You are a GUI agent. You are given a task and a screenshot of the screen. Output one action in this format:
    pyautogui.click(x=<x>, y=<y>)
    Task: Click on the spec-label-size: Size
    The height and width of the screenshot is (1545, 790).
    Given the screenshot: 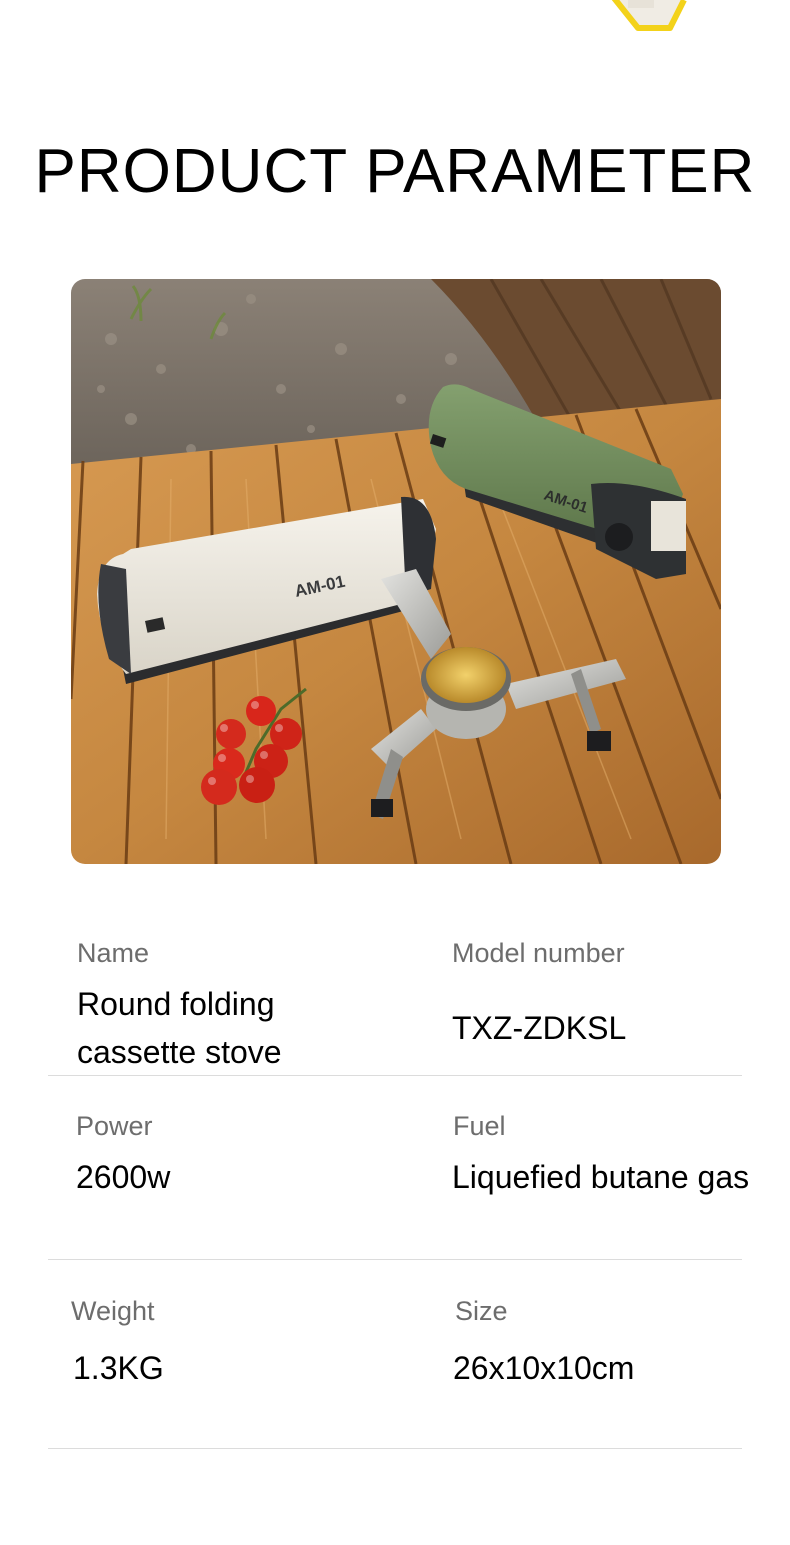 What is the action you would take?
    pyautogui.click(x=481, y=1311)
    